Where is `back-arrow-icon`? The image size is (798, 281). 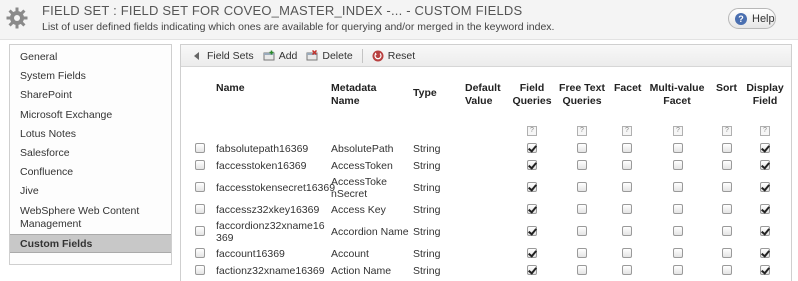
back-arrow-icon is located at coordinates (196, 55).